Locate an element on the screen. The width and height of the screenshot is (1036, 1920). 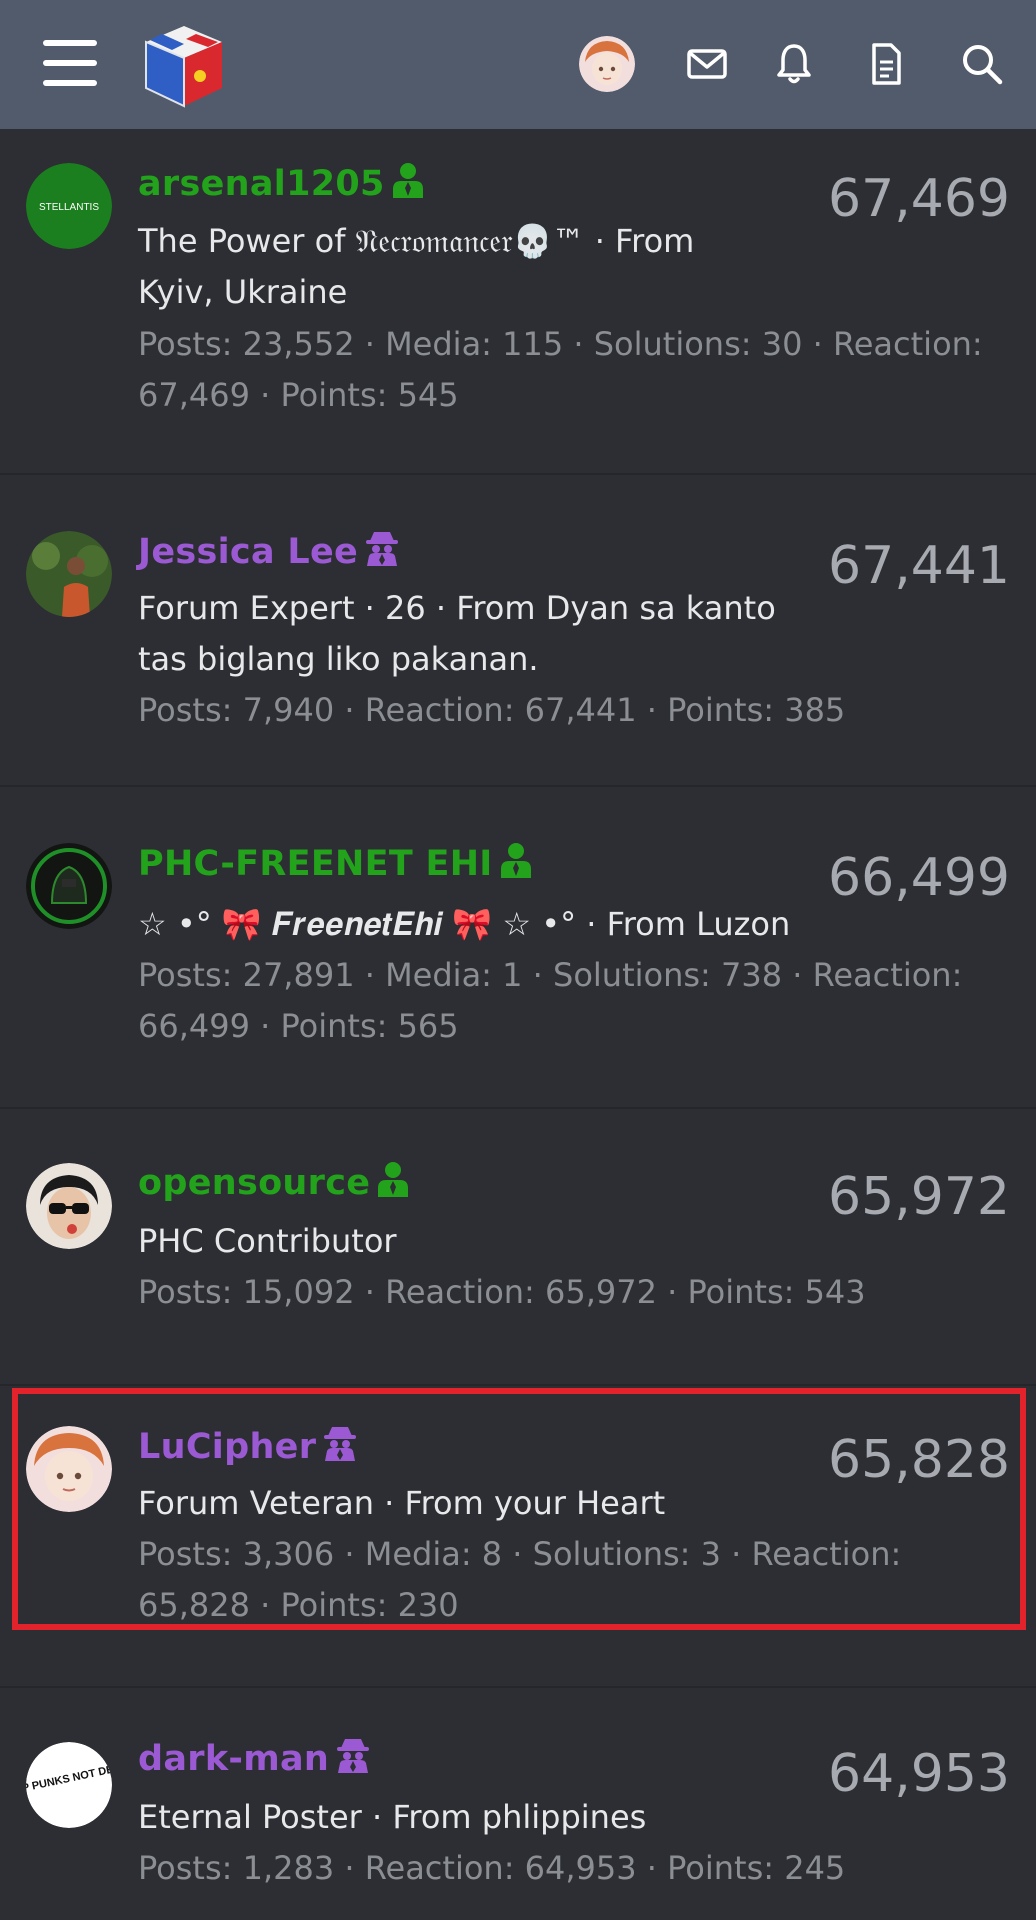
reaction-score: 67,469 is located at coordinates (919, 199).